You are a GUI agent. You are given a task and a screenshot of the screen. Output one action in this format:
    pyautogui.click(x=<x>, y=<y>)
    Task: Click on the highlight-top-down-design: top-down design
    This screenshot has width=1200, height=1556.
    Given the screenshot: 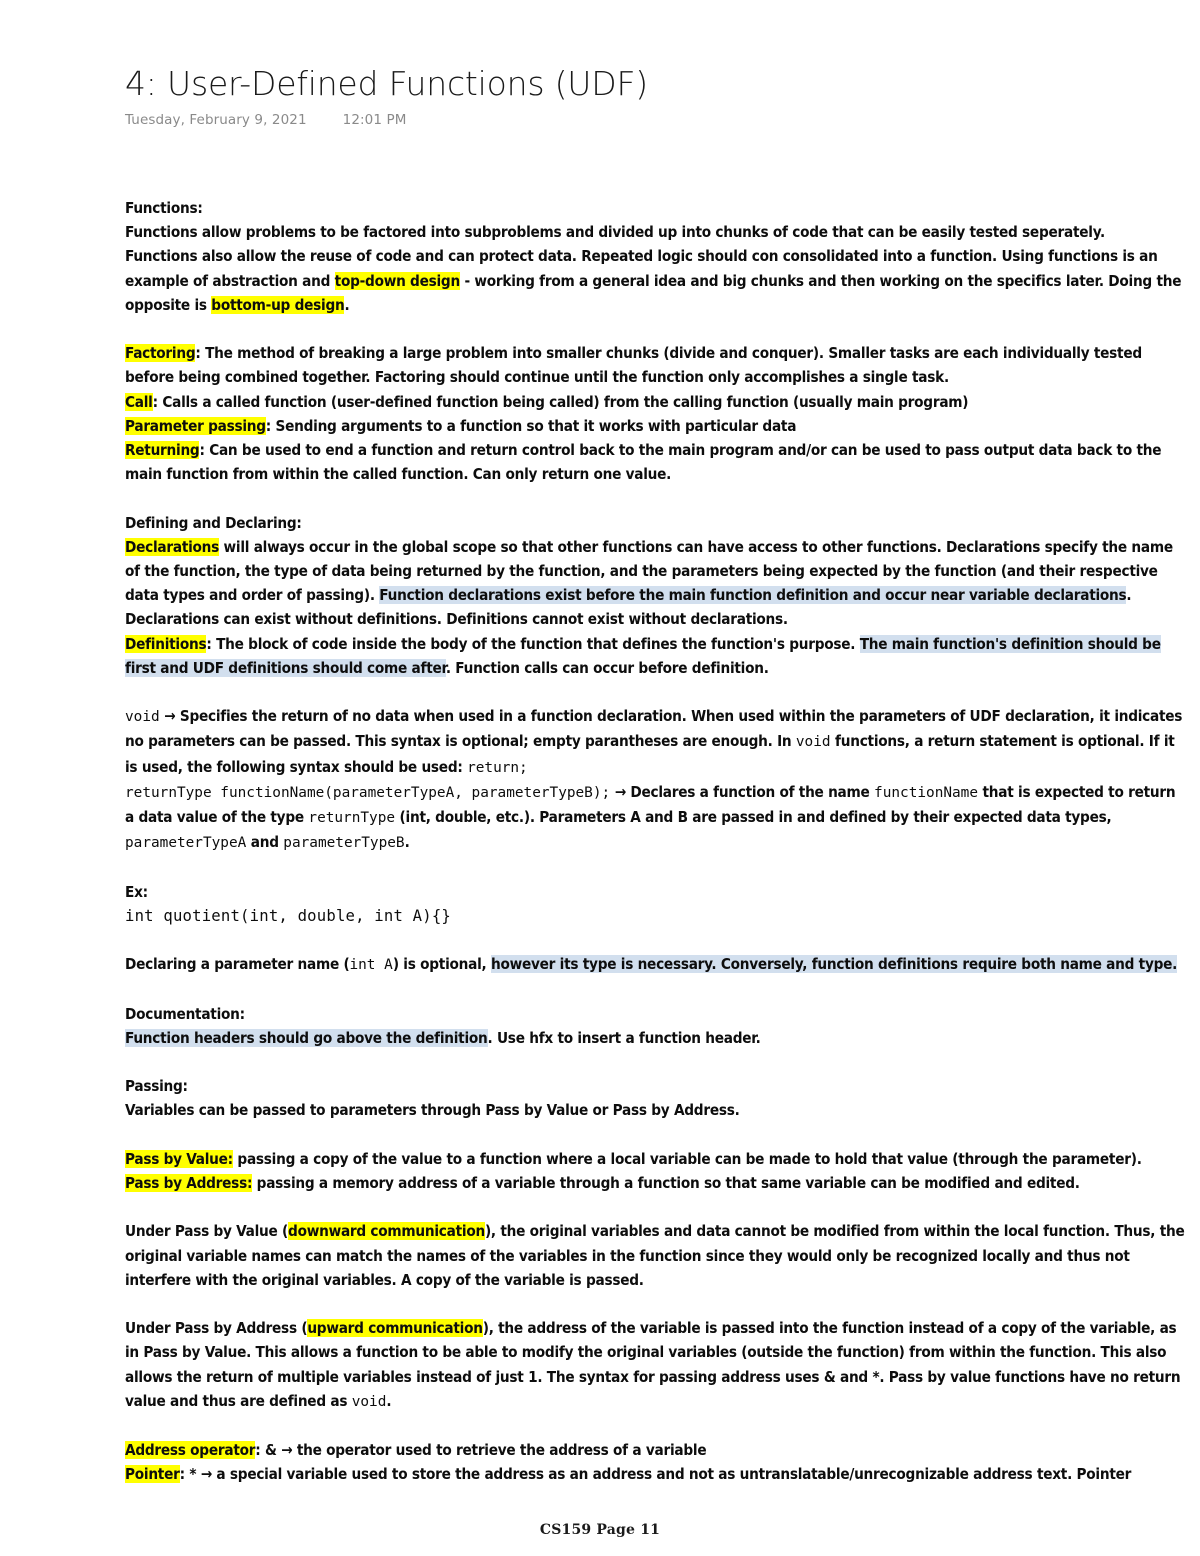 What is the action you would take?
    pyautogui.click(x=397, y=280)
    